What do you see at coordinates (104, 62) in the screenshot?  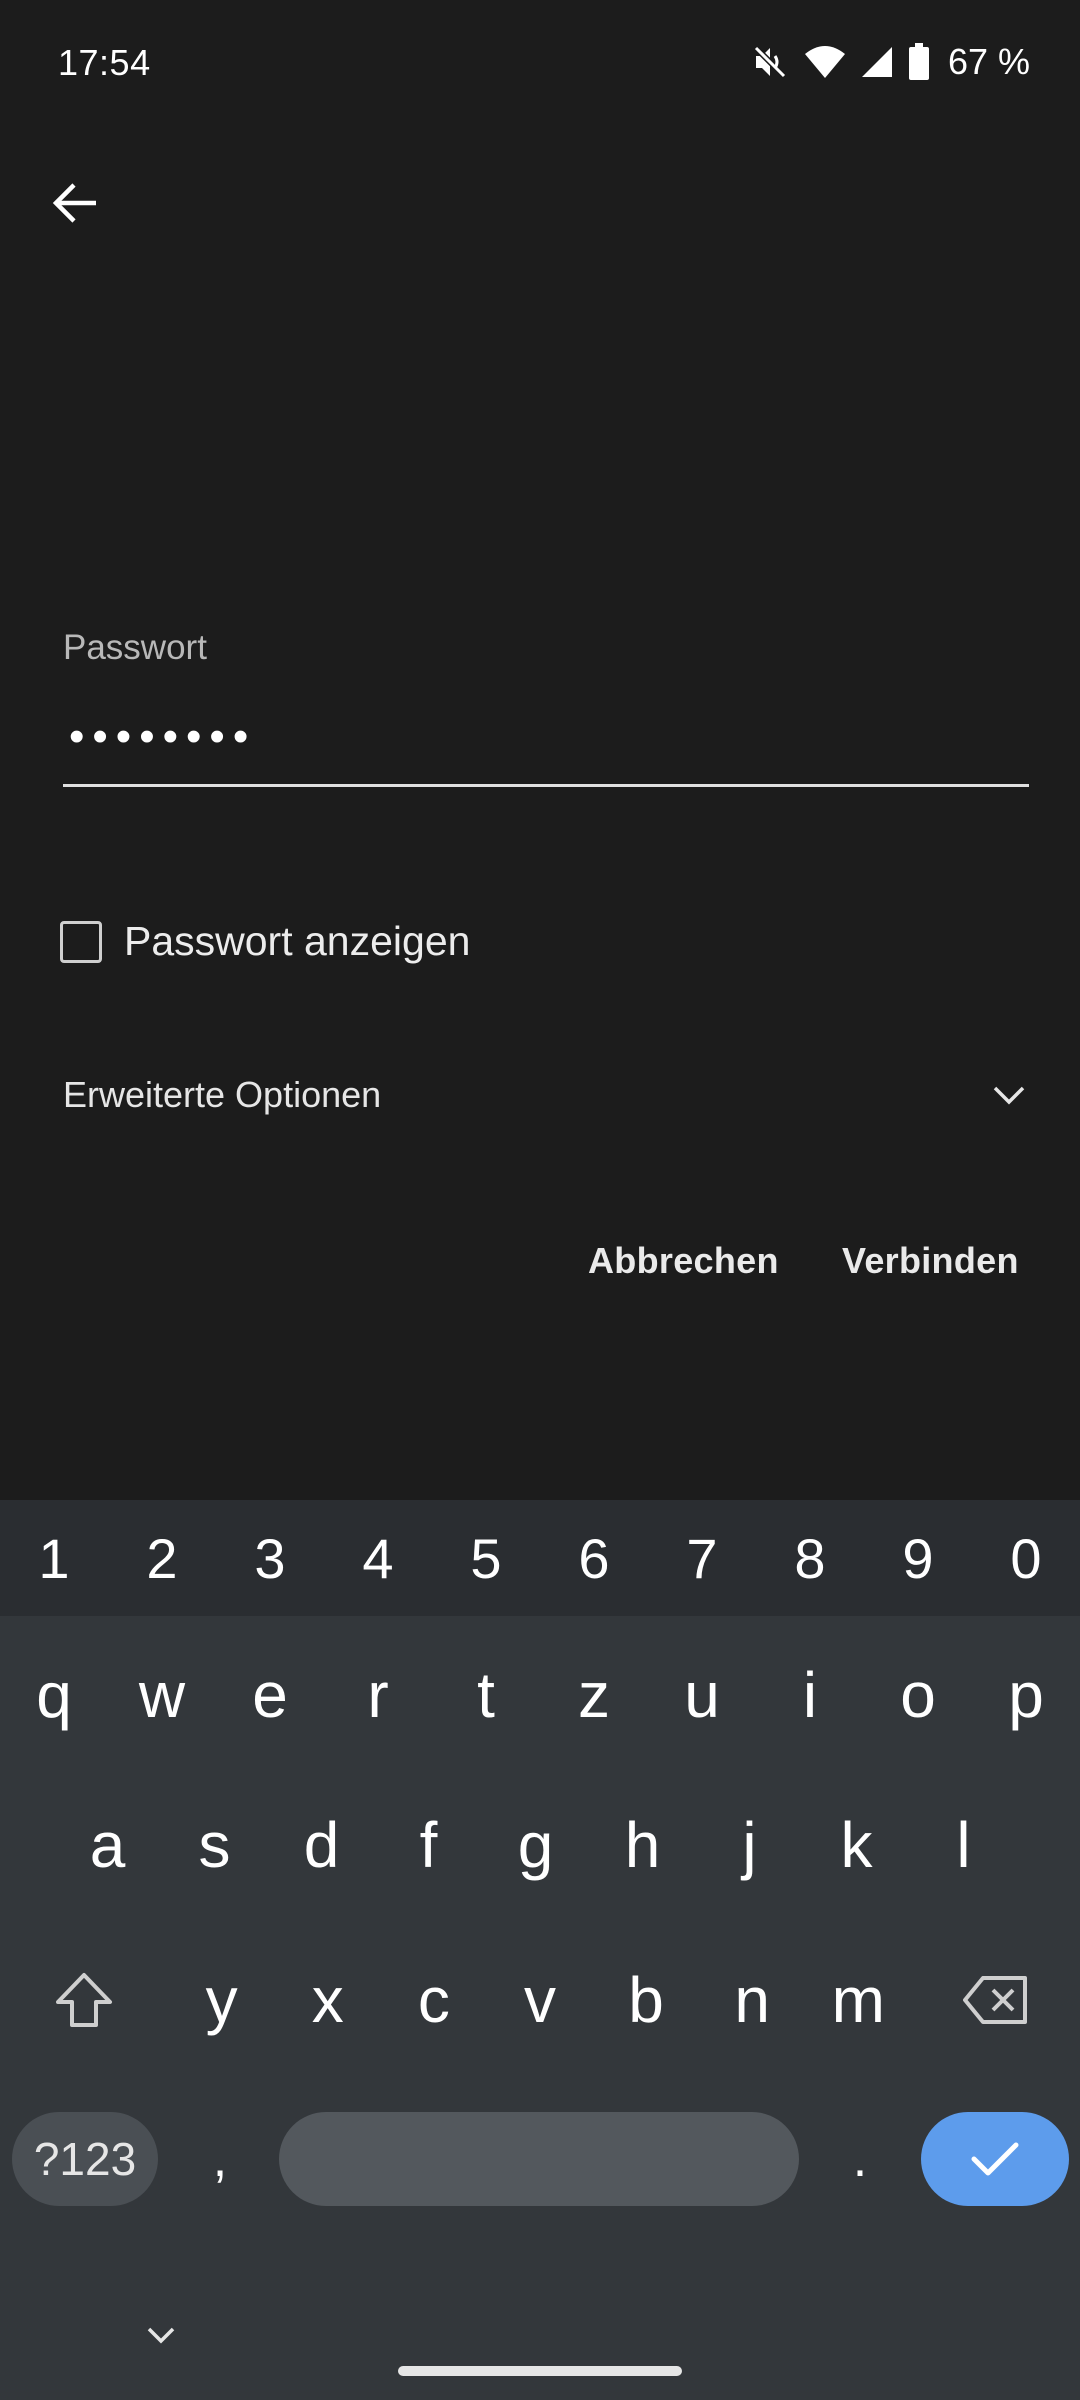 I see `status-time: 17:54` at bounding box center [104, 62].